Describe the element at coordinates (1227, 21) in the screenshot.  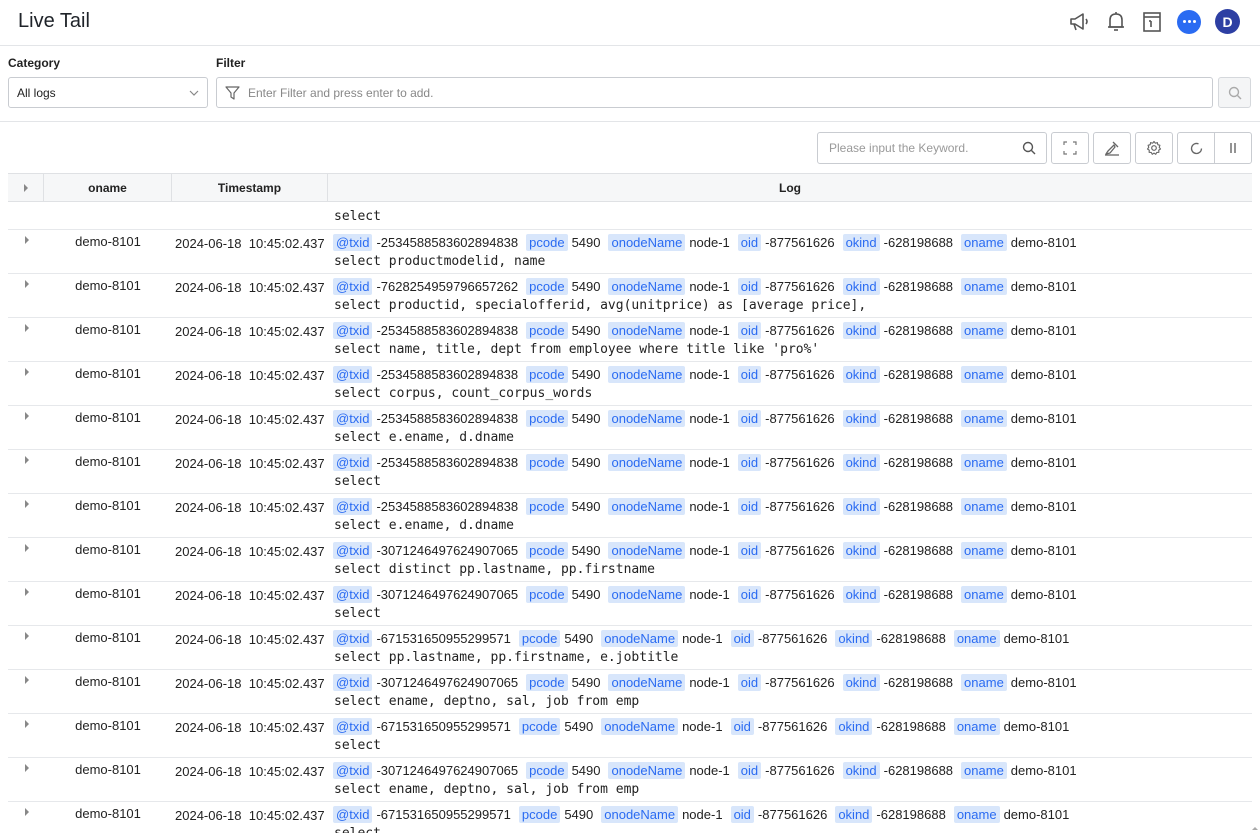
I see `avatar: D` at that location.